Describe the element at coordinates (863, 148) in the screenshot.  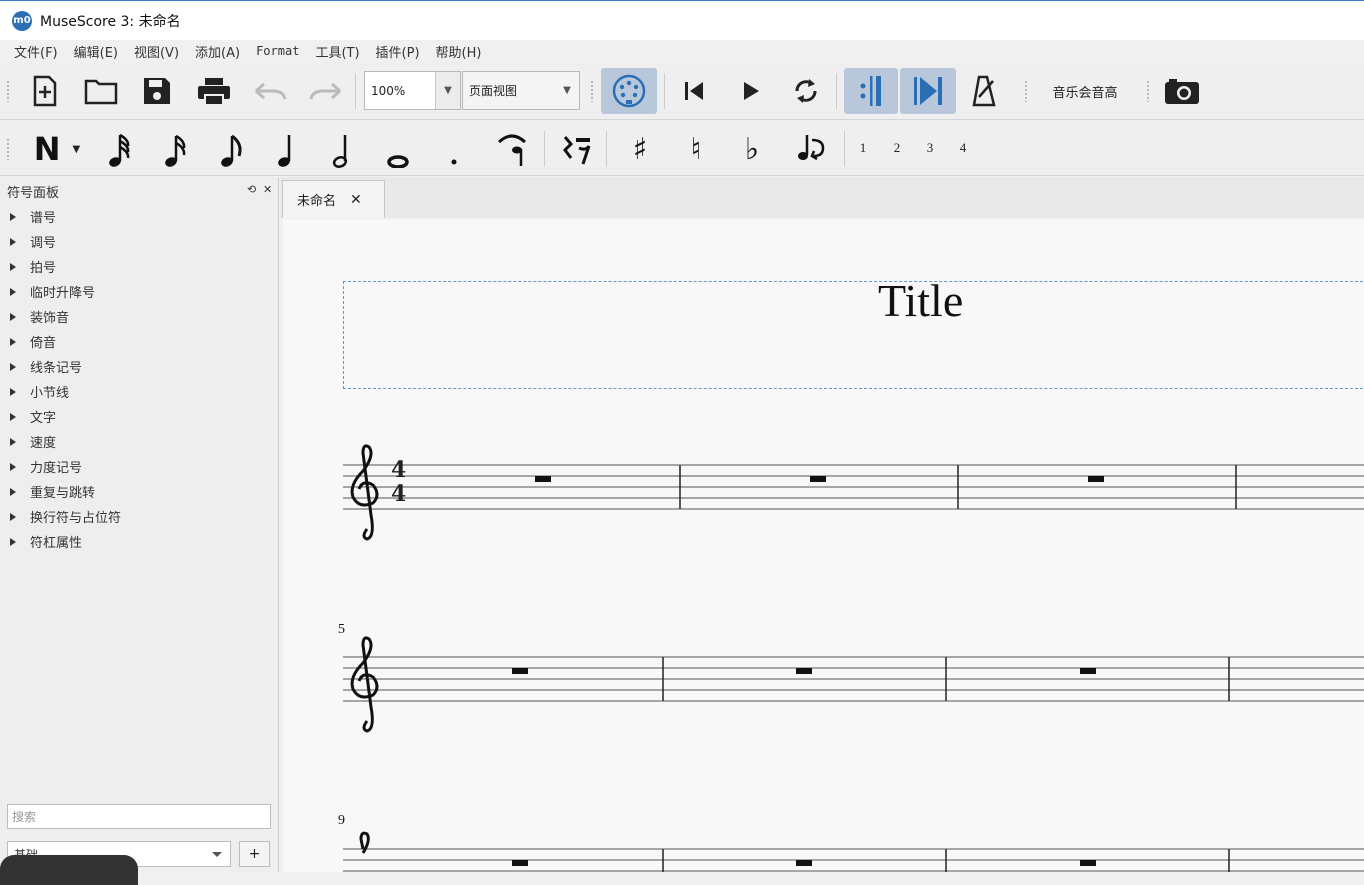
I see `voice-1-button: 1` at that location.